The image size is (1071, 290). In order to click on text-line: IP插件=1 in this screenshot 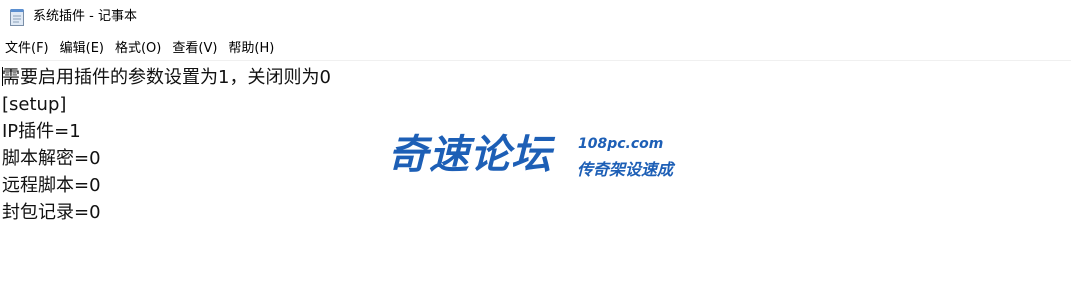, I will do `click(41, 131)`.